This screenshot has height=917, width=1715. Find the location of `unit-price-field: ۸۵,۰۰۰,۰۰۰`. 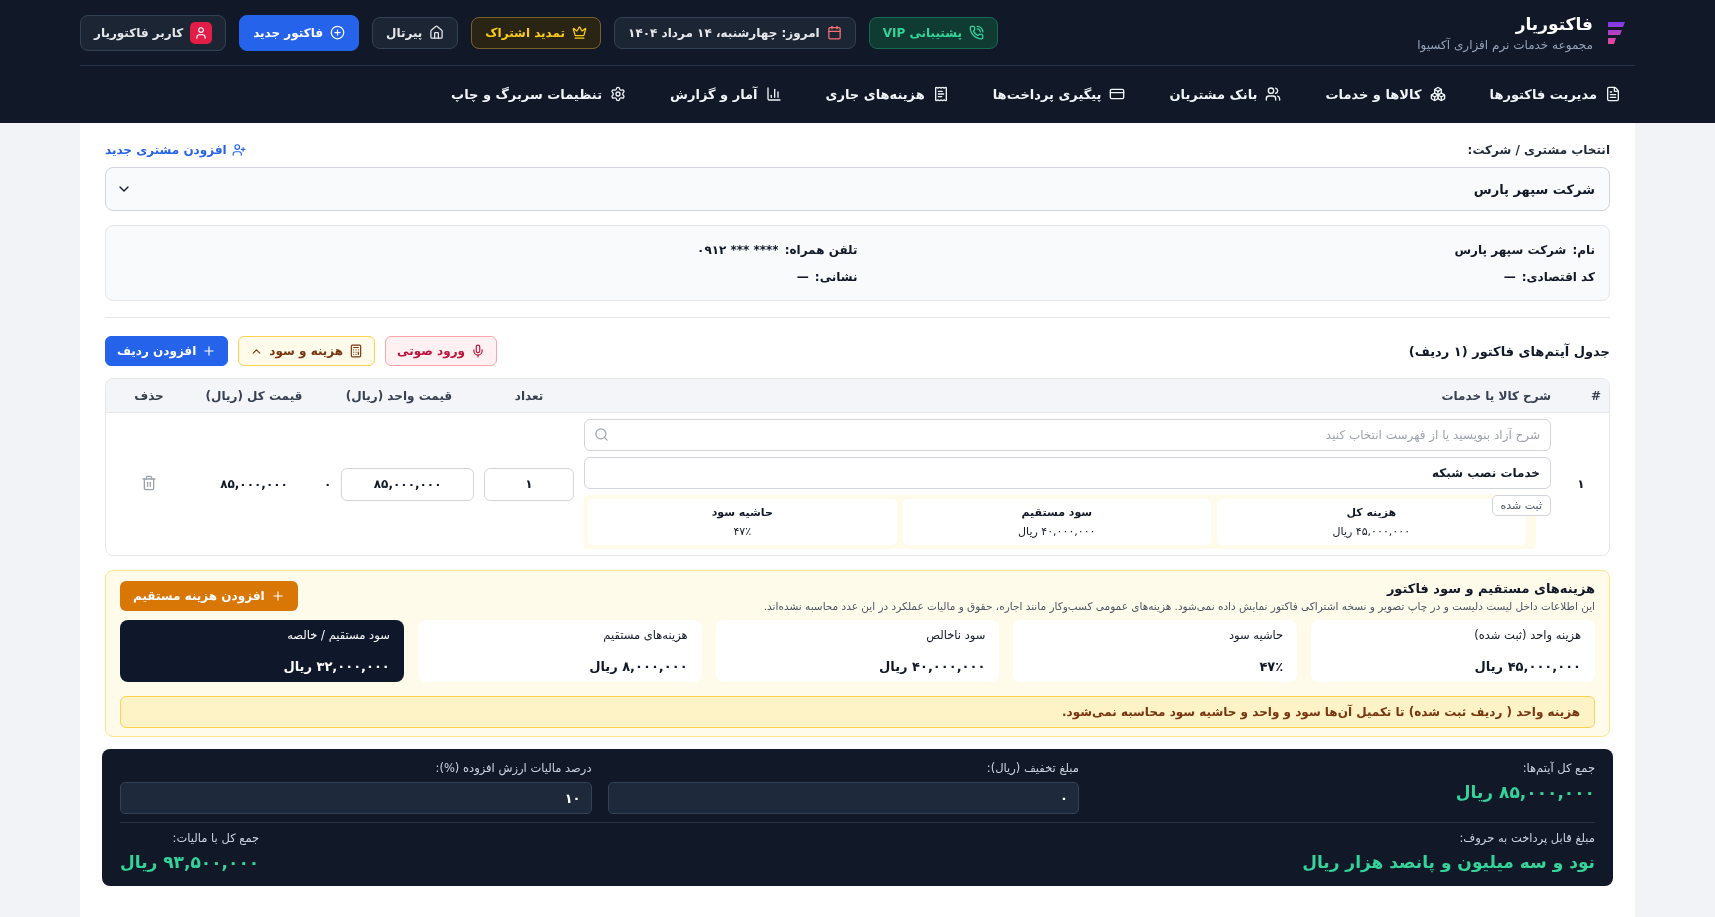

unit-price-field: ۸۵,۰۰۰,۰۰۰ is located at coordinates (407, 484).